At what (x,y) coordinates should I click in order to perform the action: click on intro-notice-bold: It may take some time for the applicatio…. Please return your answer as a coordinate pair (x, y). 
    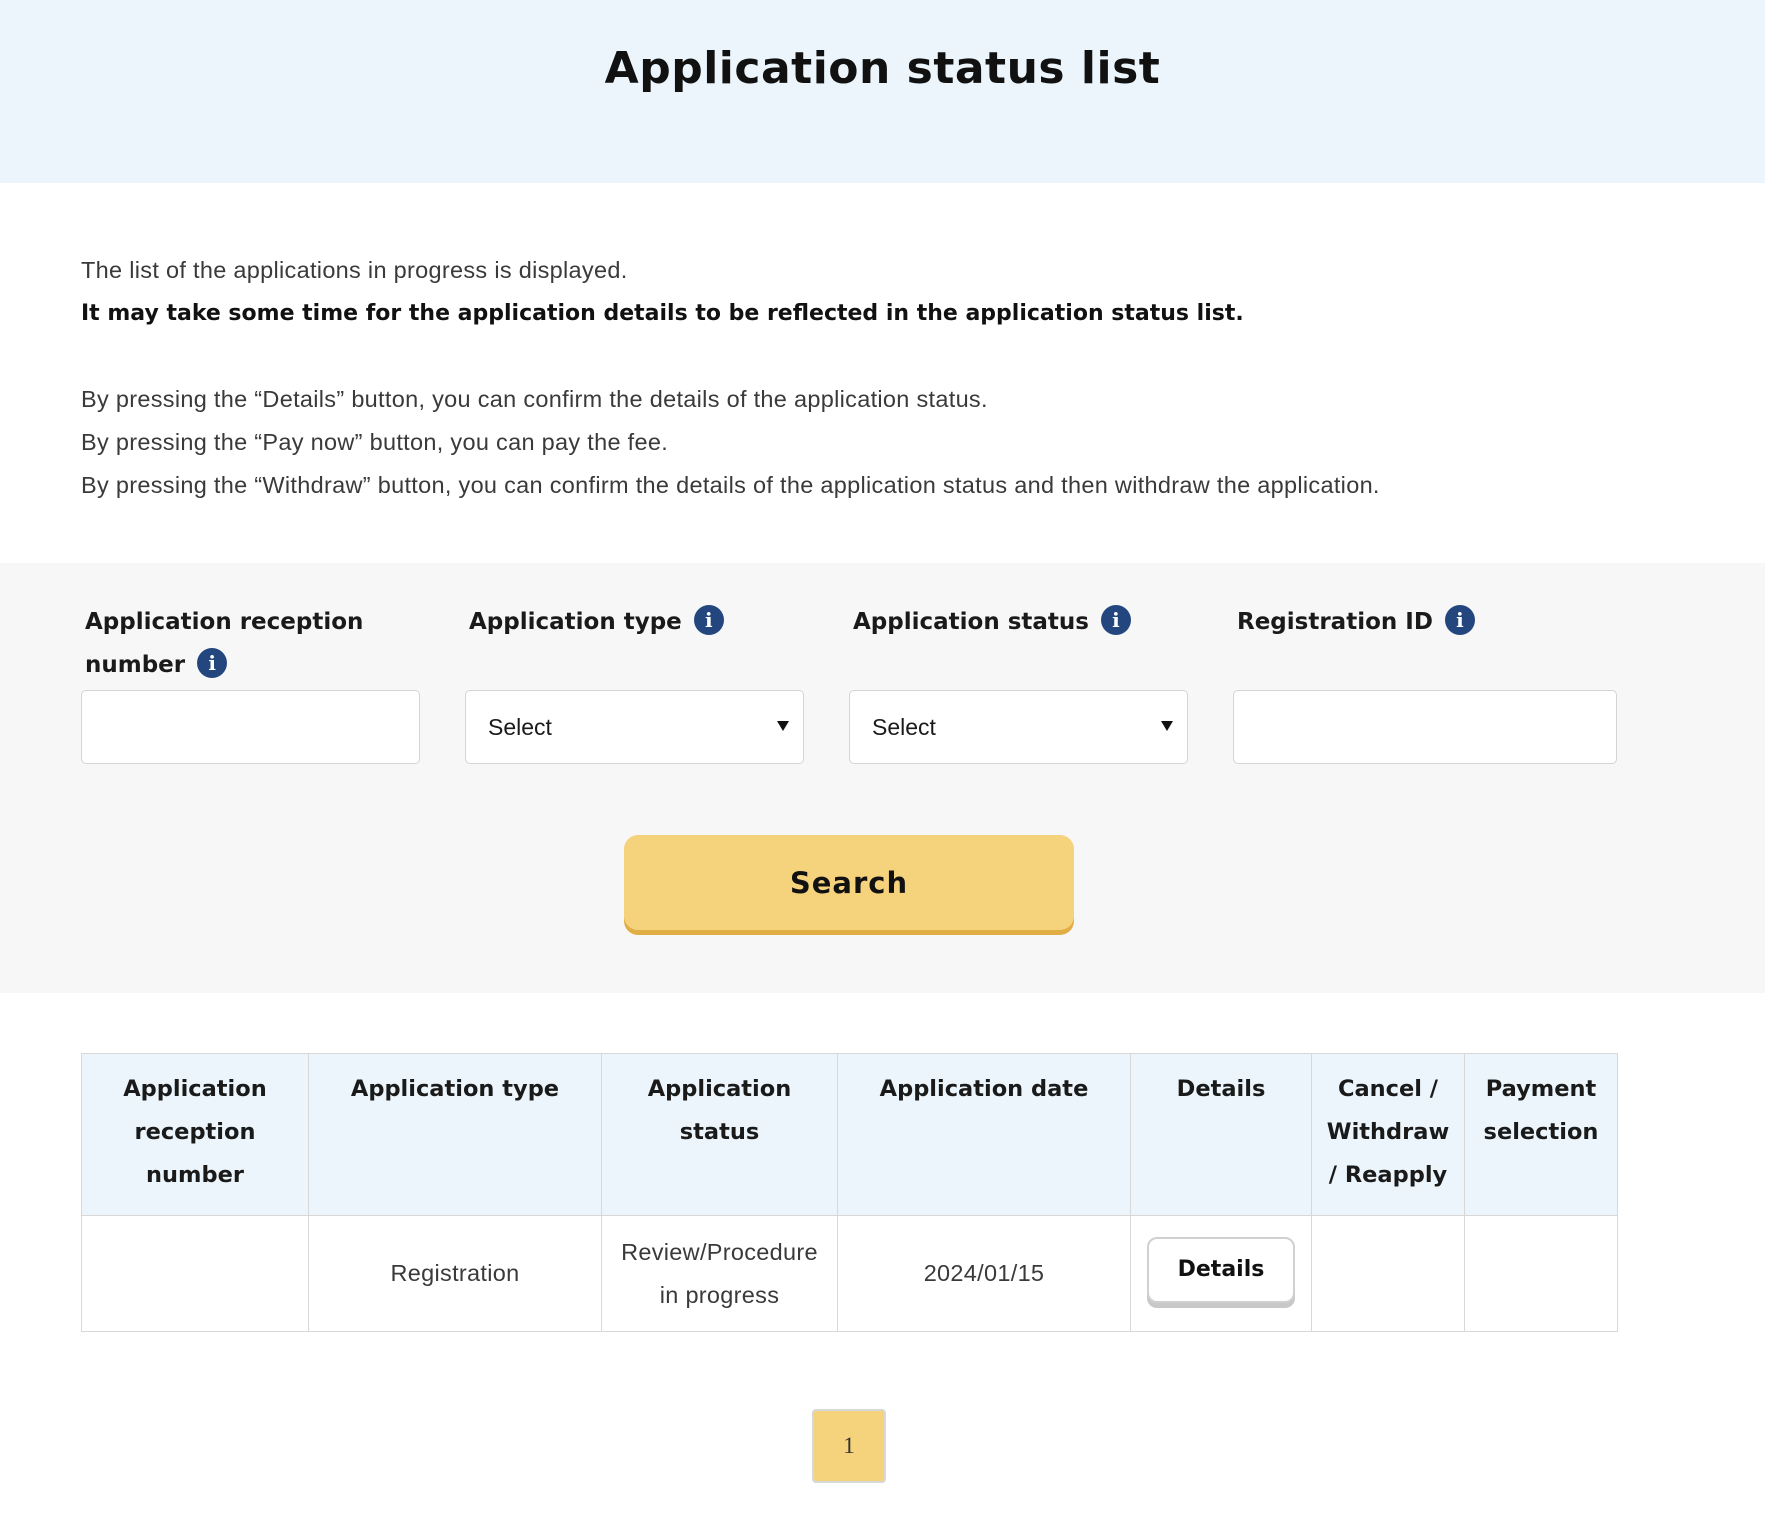
    Looking at the image, I should click on (662, 313).